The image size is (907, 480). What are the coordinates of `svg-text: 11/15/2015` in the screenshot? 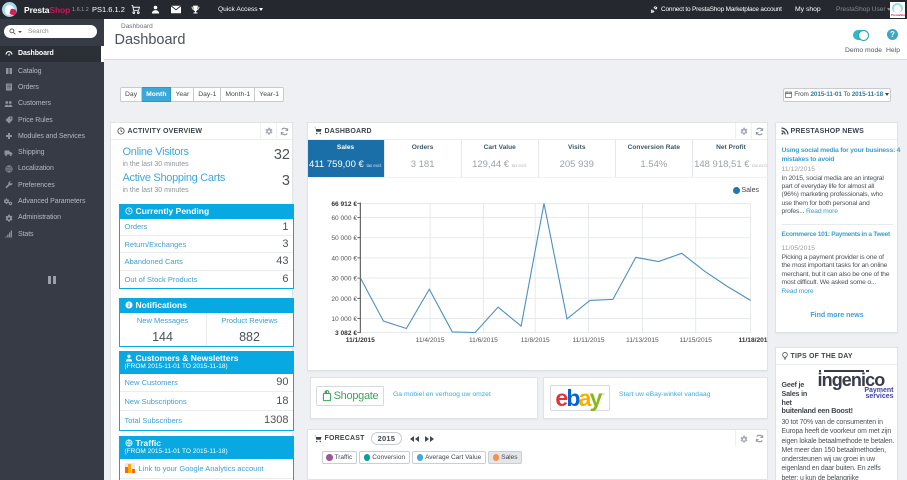 It's located at (695, 340).